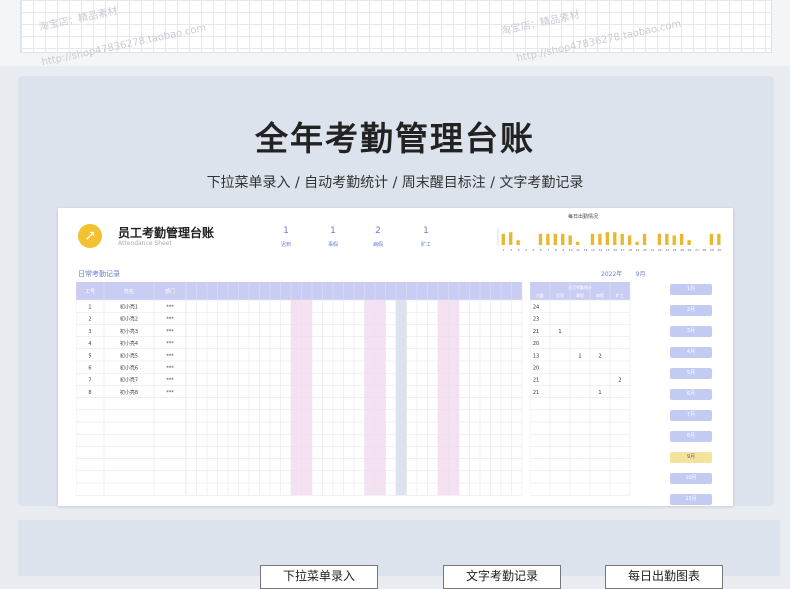  I want to click on text-record-button: 文字考勤记录, so click(502, 577).